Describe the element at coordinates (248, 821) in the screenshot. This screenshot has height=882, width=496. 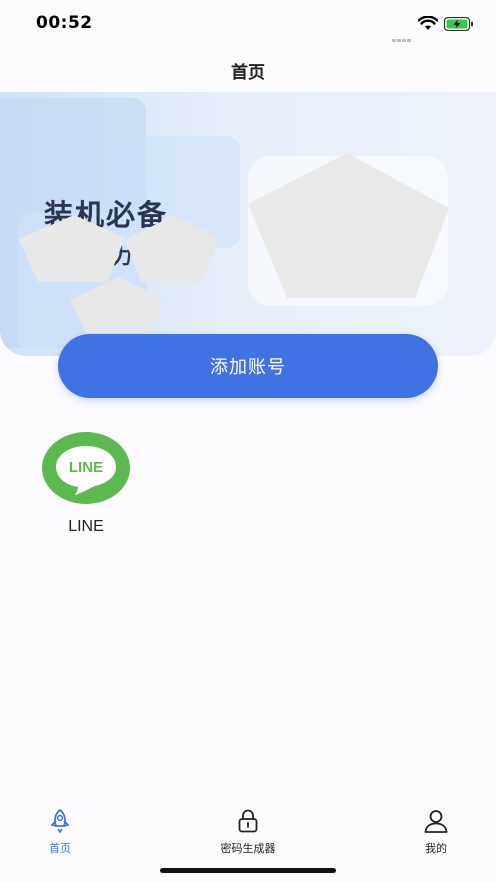
I see `lock-icon` at that location.